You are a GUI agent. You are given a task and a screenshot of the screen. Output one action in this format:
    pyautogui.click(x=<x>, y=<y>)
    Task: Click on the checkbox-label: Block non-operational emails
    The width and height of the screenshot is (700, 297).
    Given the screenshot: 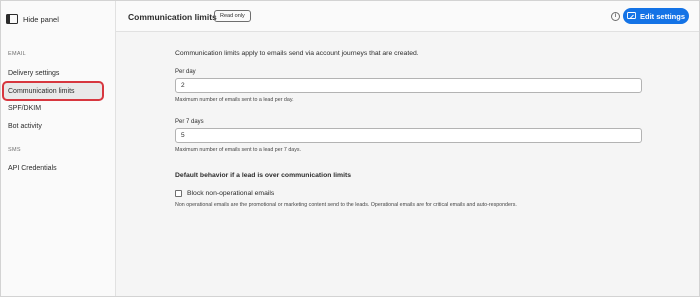 What is the action you would take?
    pyautogui.click(x=231, y=193)
    